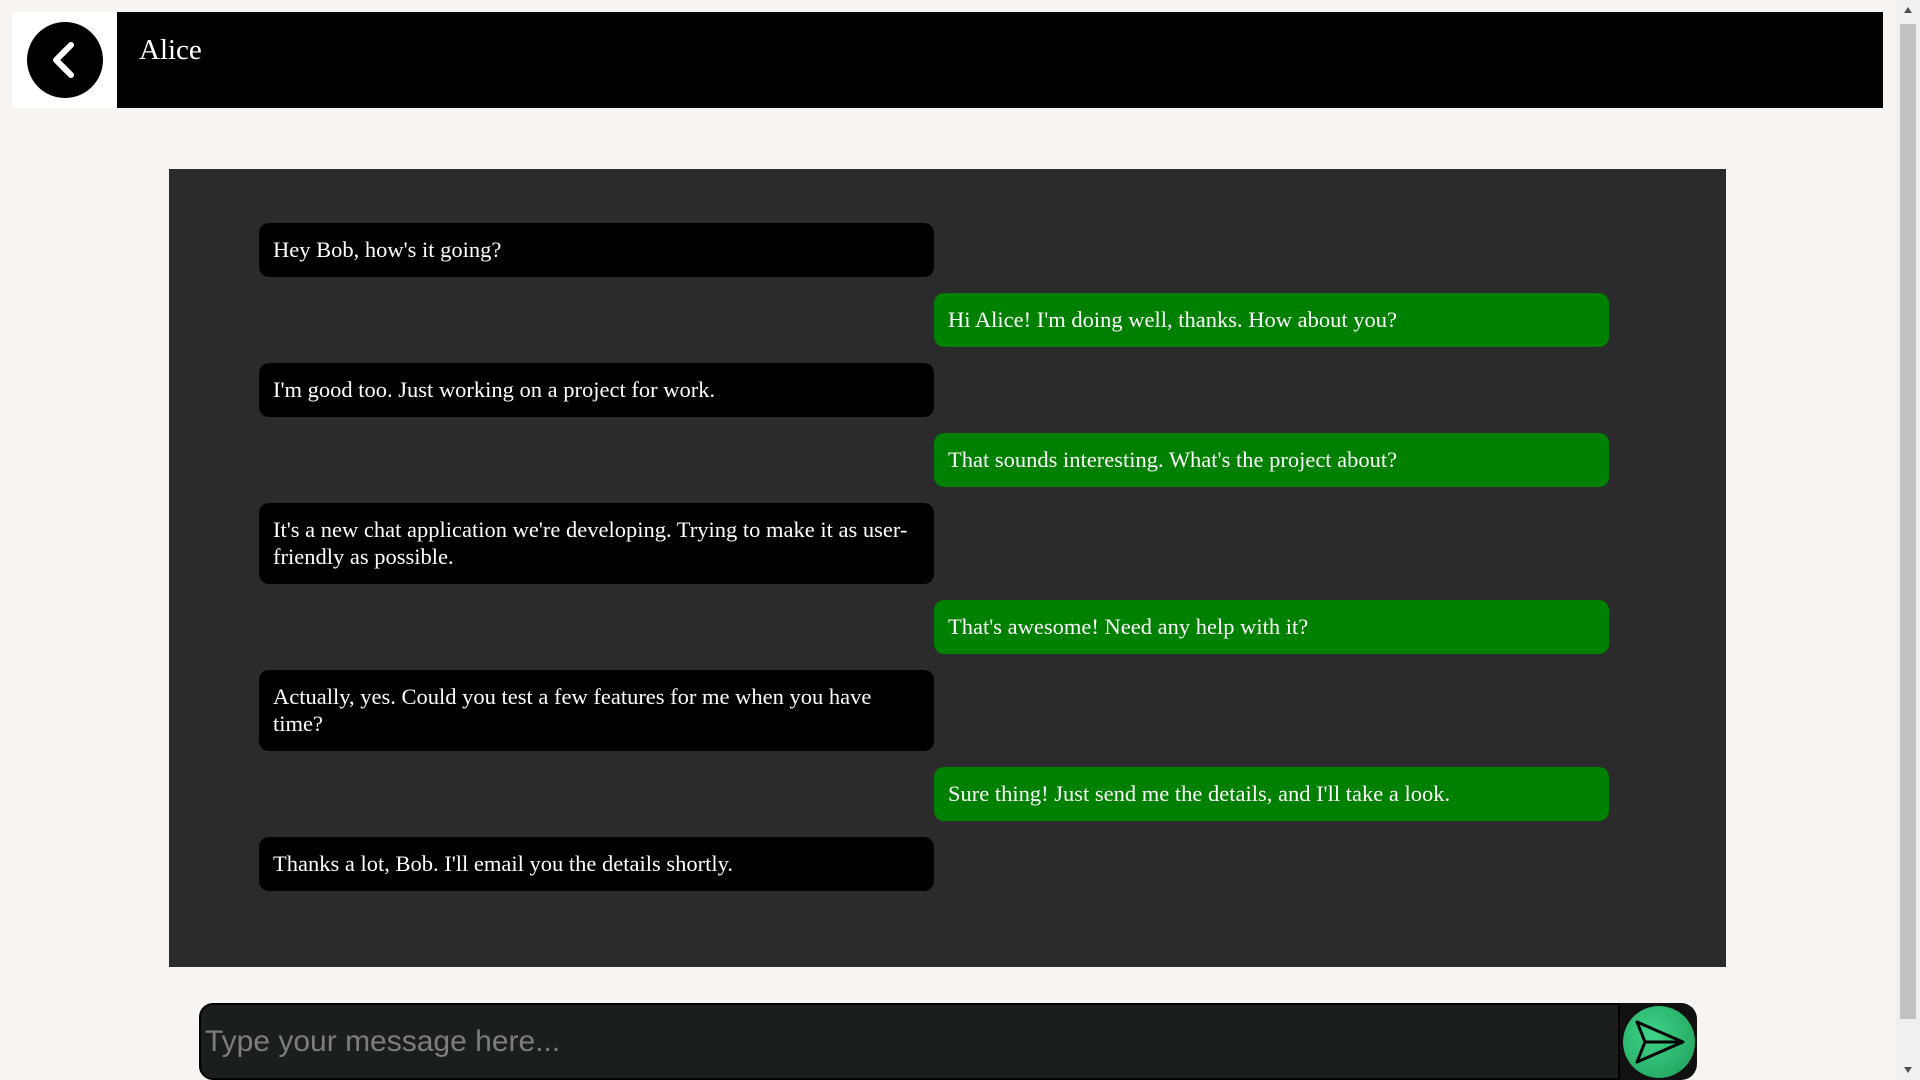  I want to click on contact-name: Alice, so click(170, 50).